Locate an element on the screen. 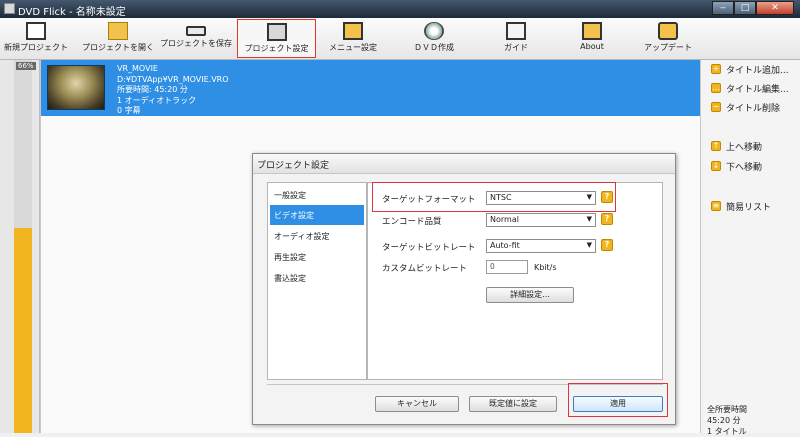 The width and height of the screenshot is (800, 437). save-project-button: プロジェクトを保存 is located at coordinates (196, 38).